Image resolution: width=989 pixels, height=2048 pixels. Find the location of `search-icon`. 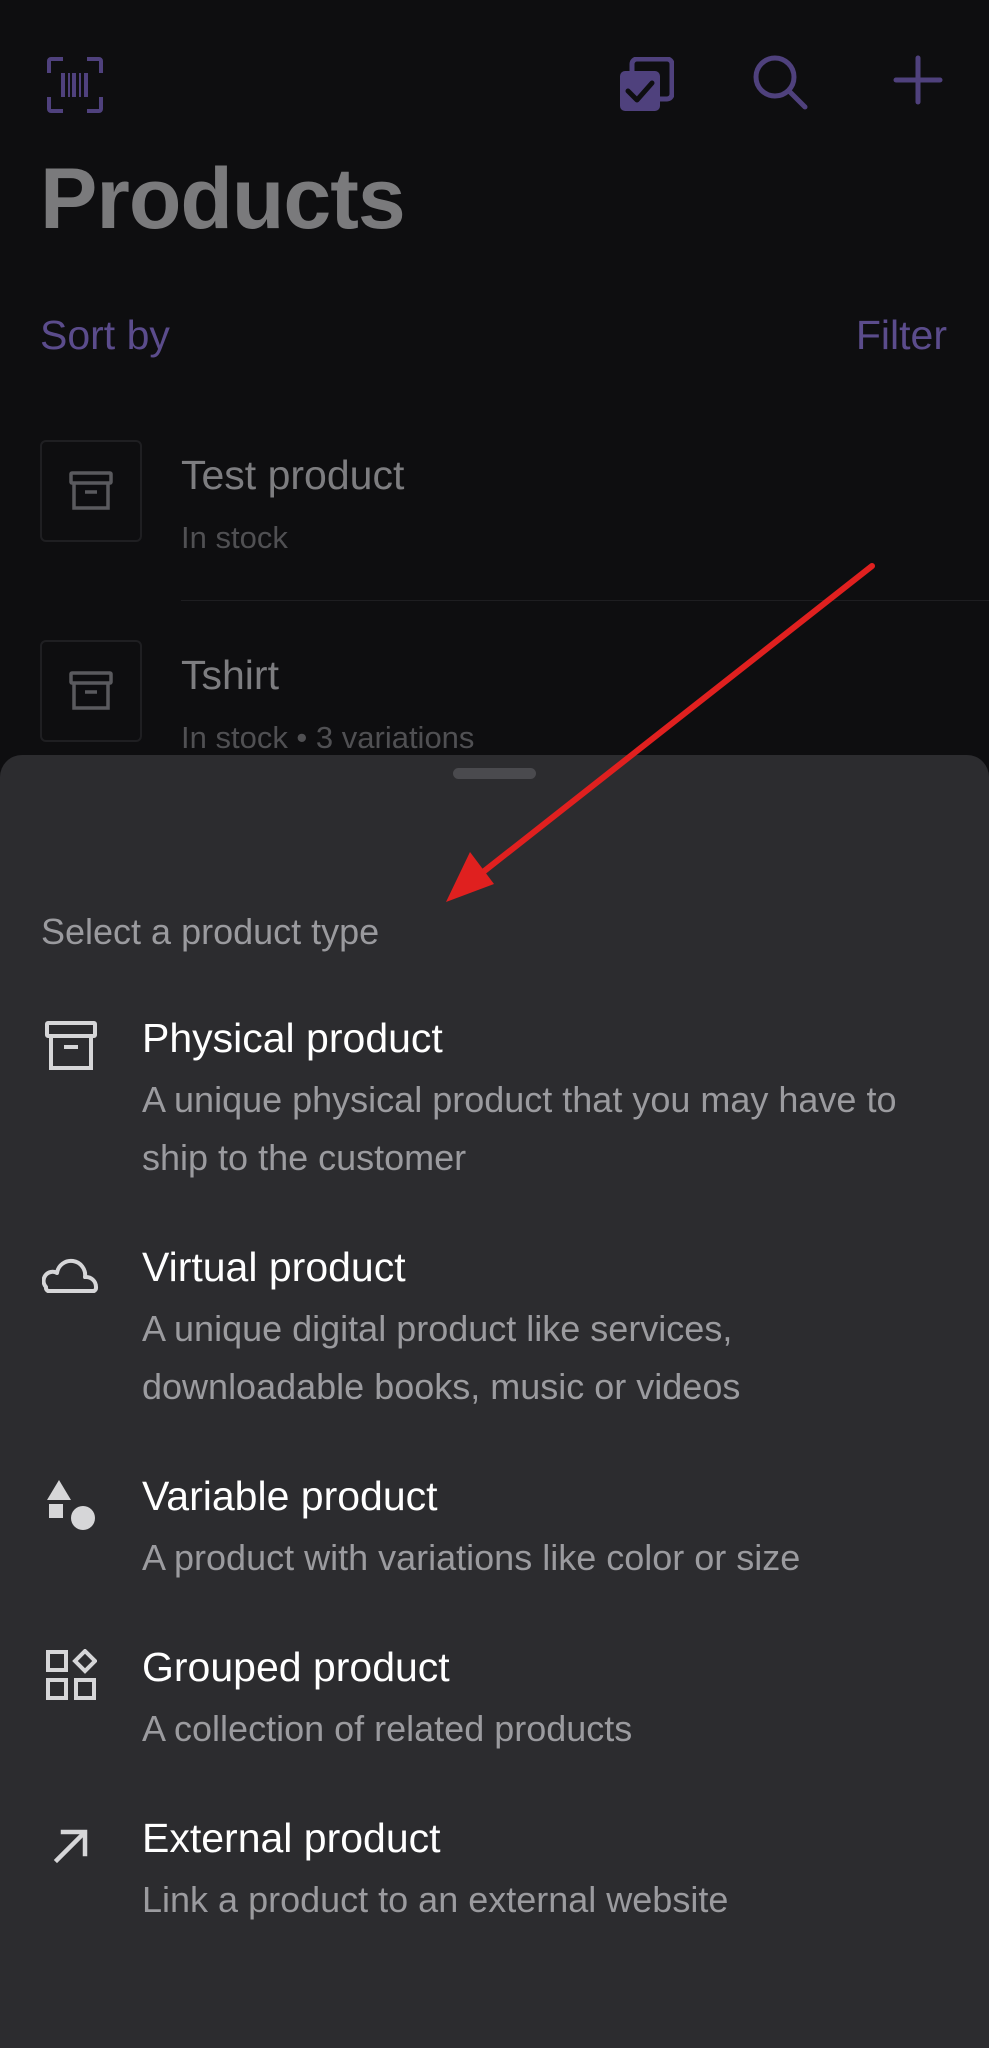

search-icon is located at coordinates (780, 82).